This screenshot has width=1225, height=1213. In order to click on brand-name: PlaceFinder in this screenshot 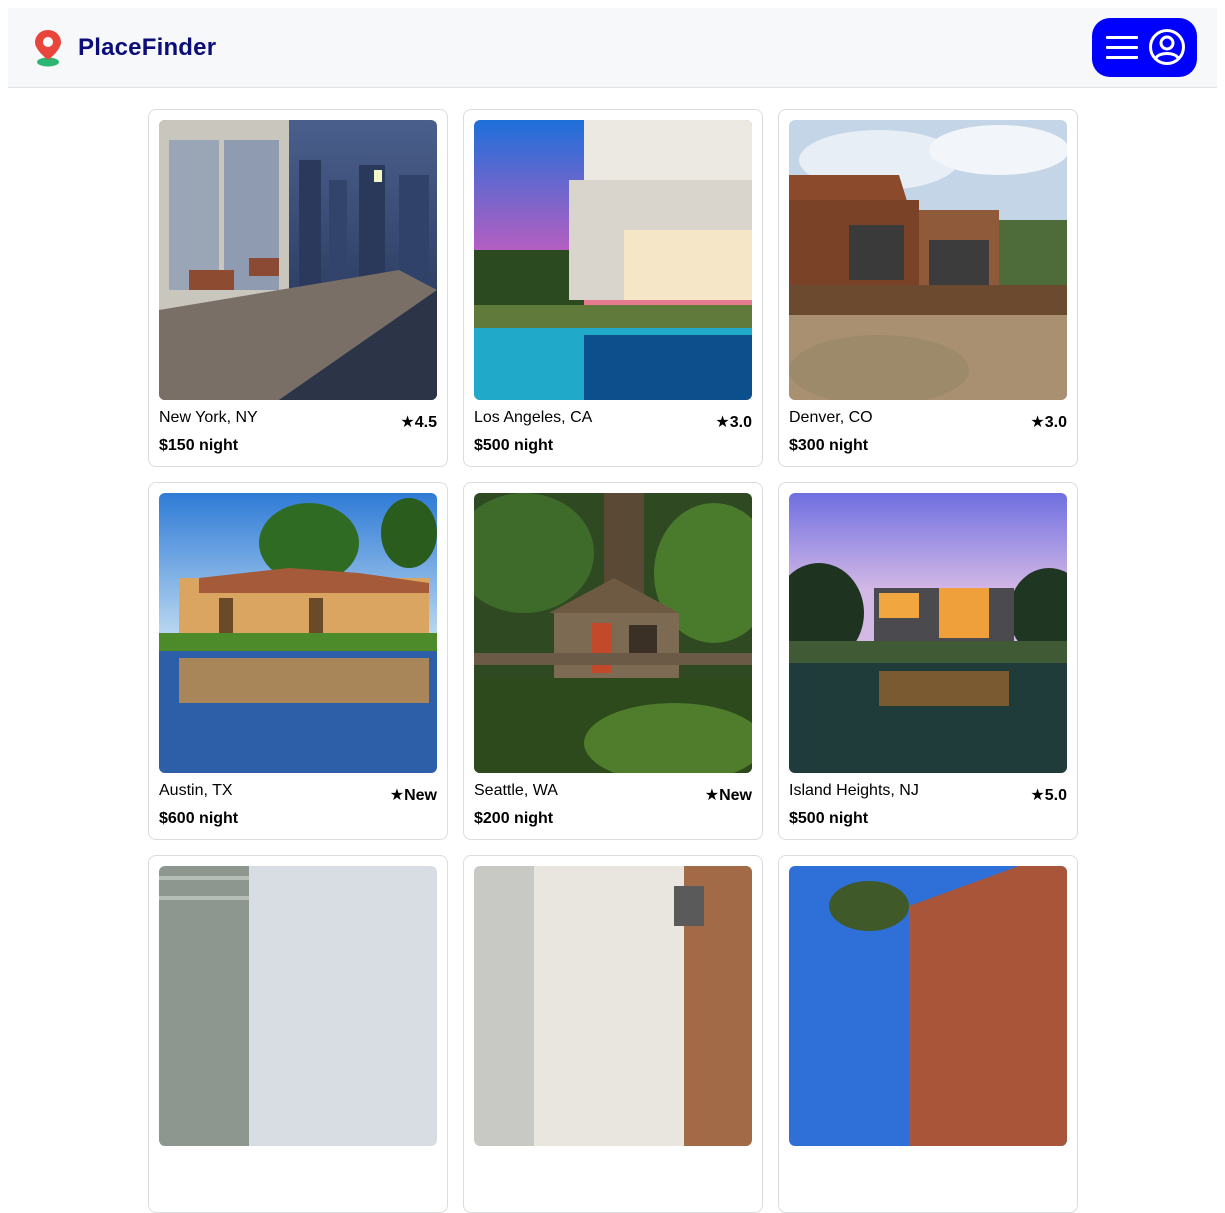, I will do `click(147, 48)`.